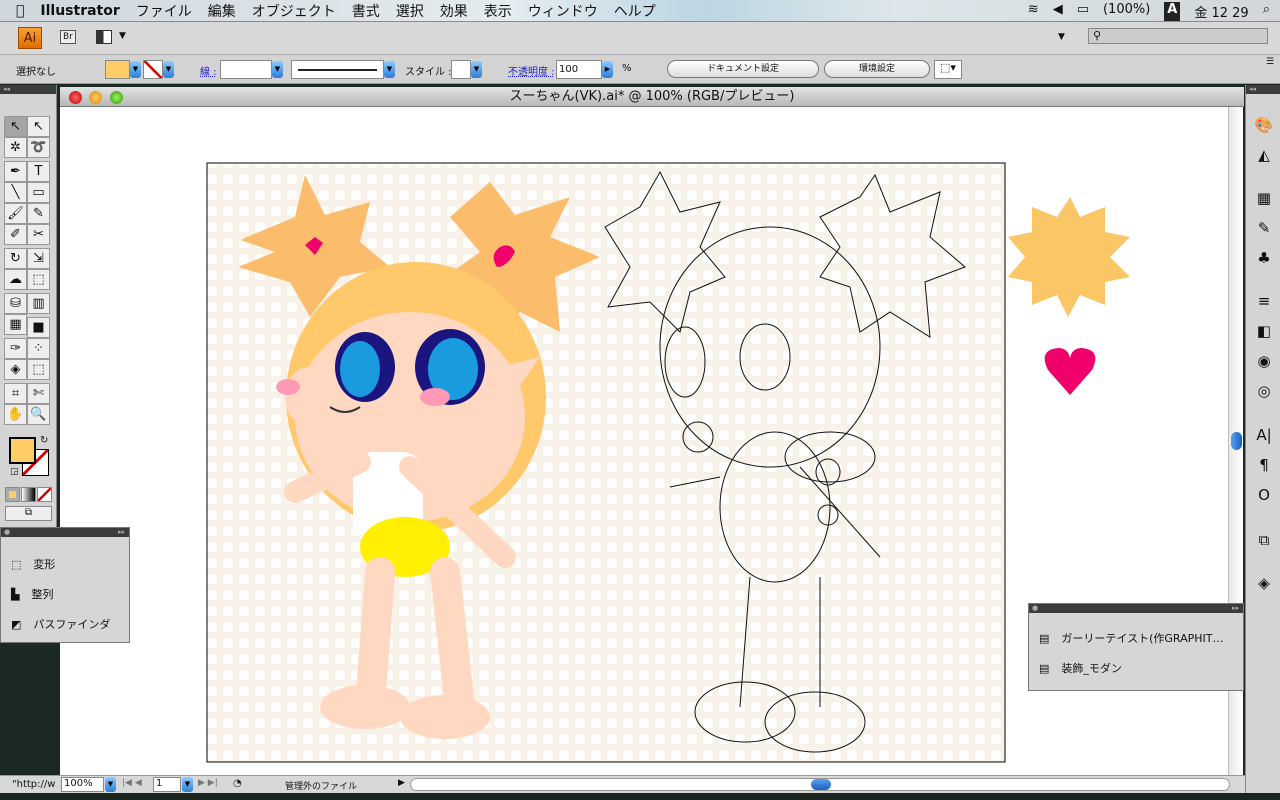  What do you see at coordinates (246, 69) in the screenshot?
I see `stroke-weight-input` at bounding box center [246, 69].